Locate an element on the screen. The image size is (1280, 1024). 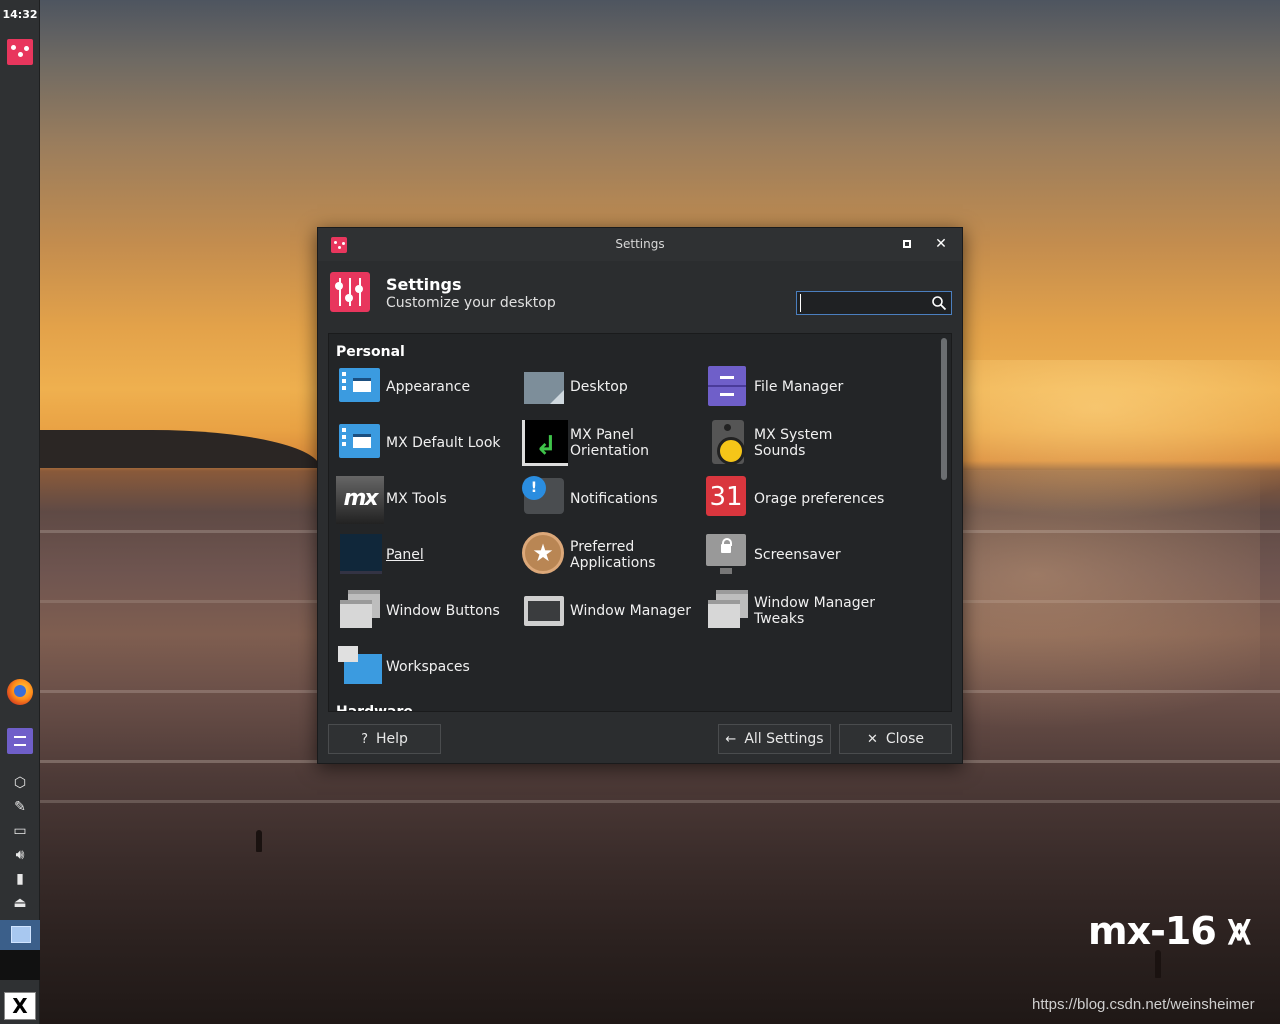
page-title: Settings is located at coordinates (424, 284).